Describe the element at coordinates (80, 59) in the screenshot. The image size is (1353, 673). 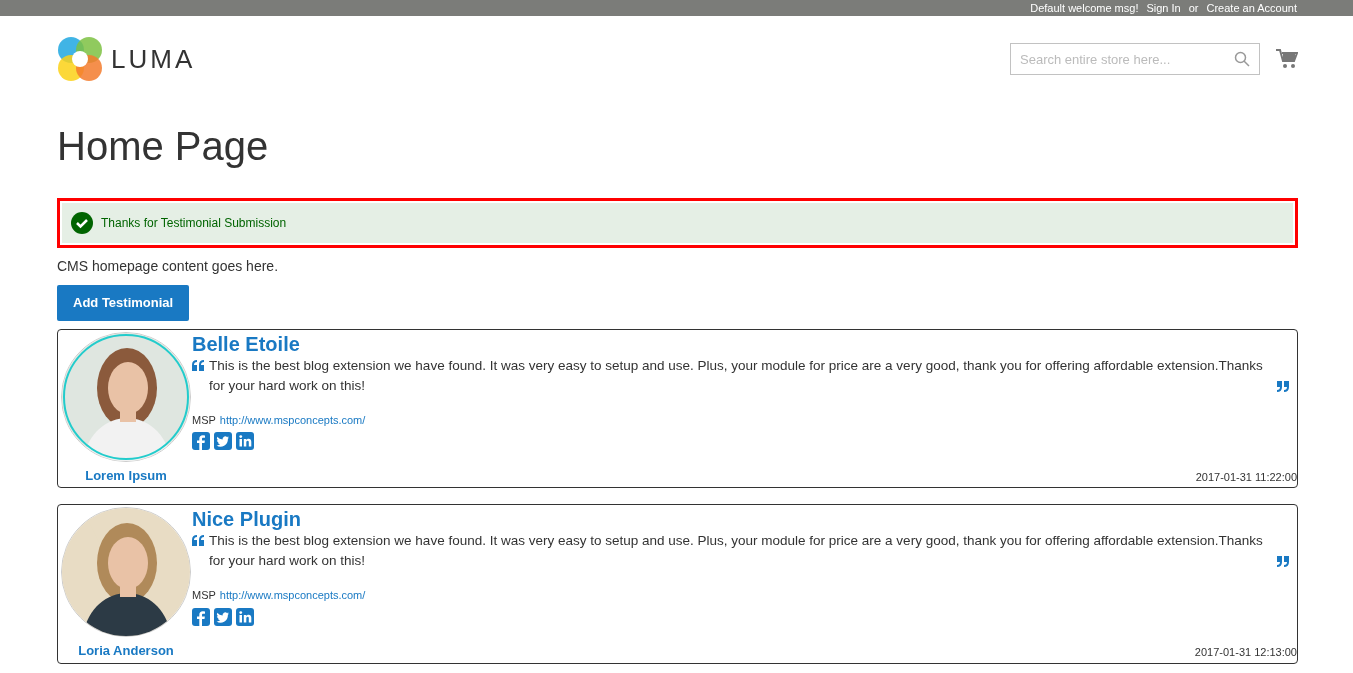
I see `logo-icon` at that location.